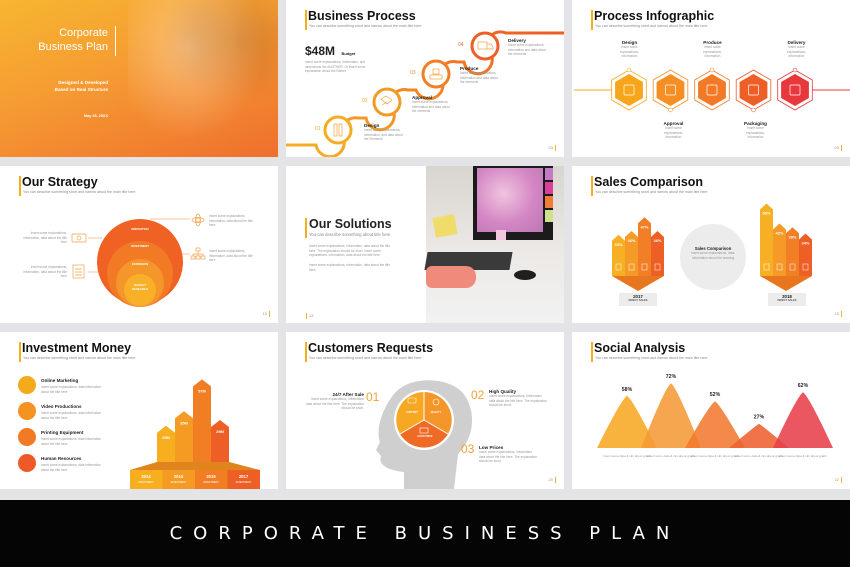  Describe the element at coordinates (244, 476) in the screenshot. I see `investment-year-label: 2017` at that location.